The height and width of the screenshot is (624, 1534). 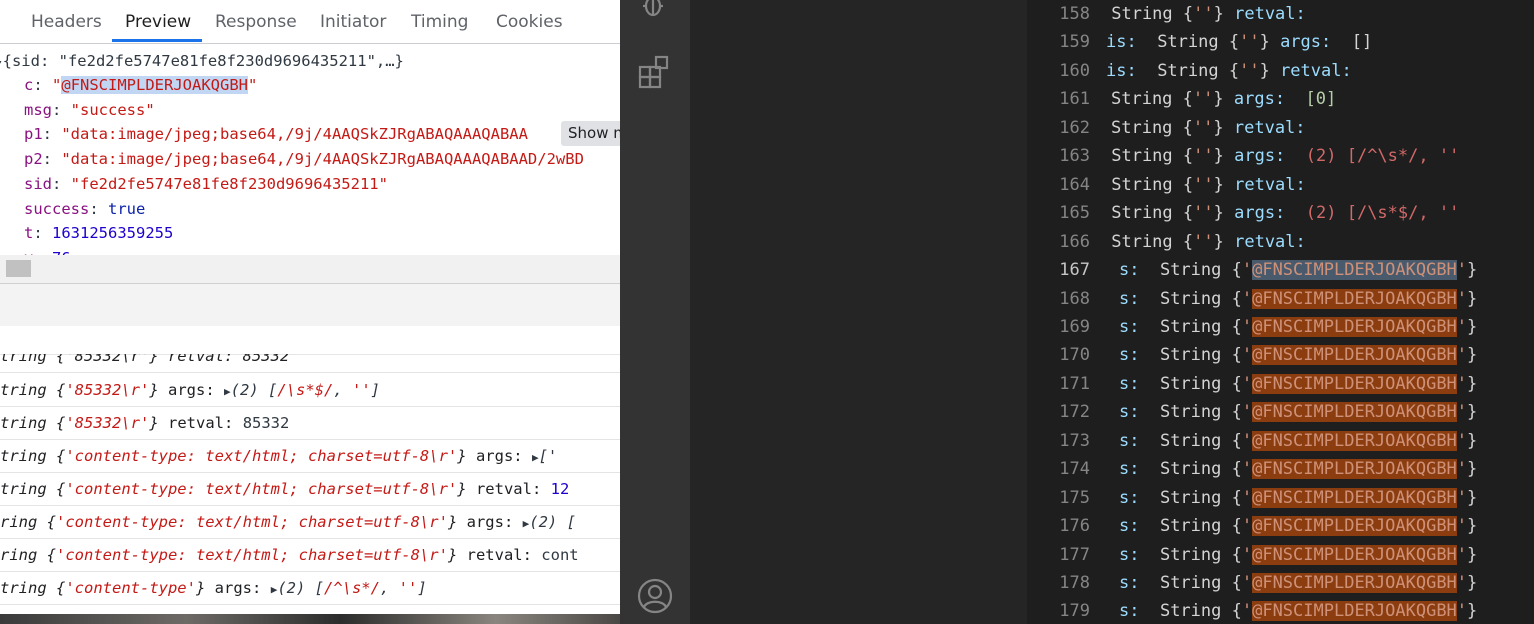 I want to click on line-number: 176, so click(x=1074, y=526).